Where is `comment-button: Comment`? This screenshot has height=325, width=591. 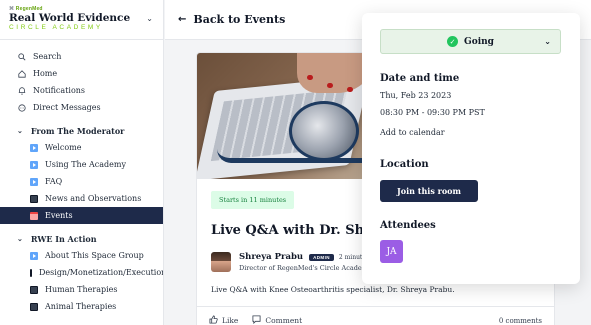 comment-button: Comment is located at coordinates (277, 320).